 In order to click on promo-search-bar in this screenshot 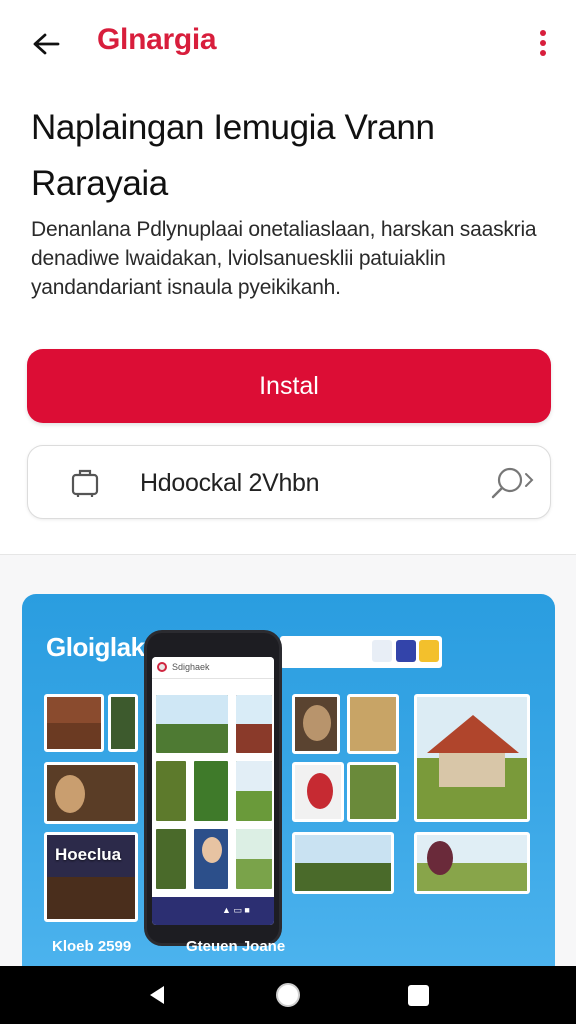, I will do `click(361, 652)`.